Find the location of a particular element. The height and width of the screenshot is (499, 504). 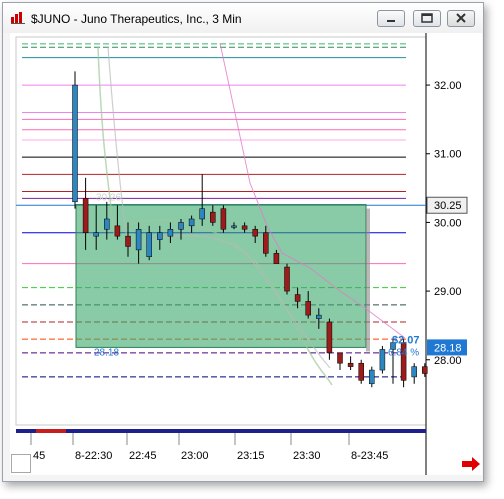

window-title: $JUNO - Juno Therapeutics, Inc., 3 Min is located at coordinates (136, 19).